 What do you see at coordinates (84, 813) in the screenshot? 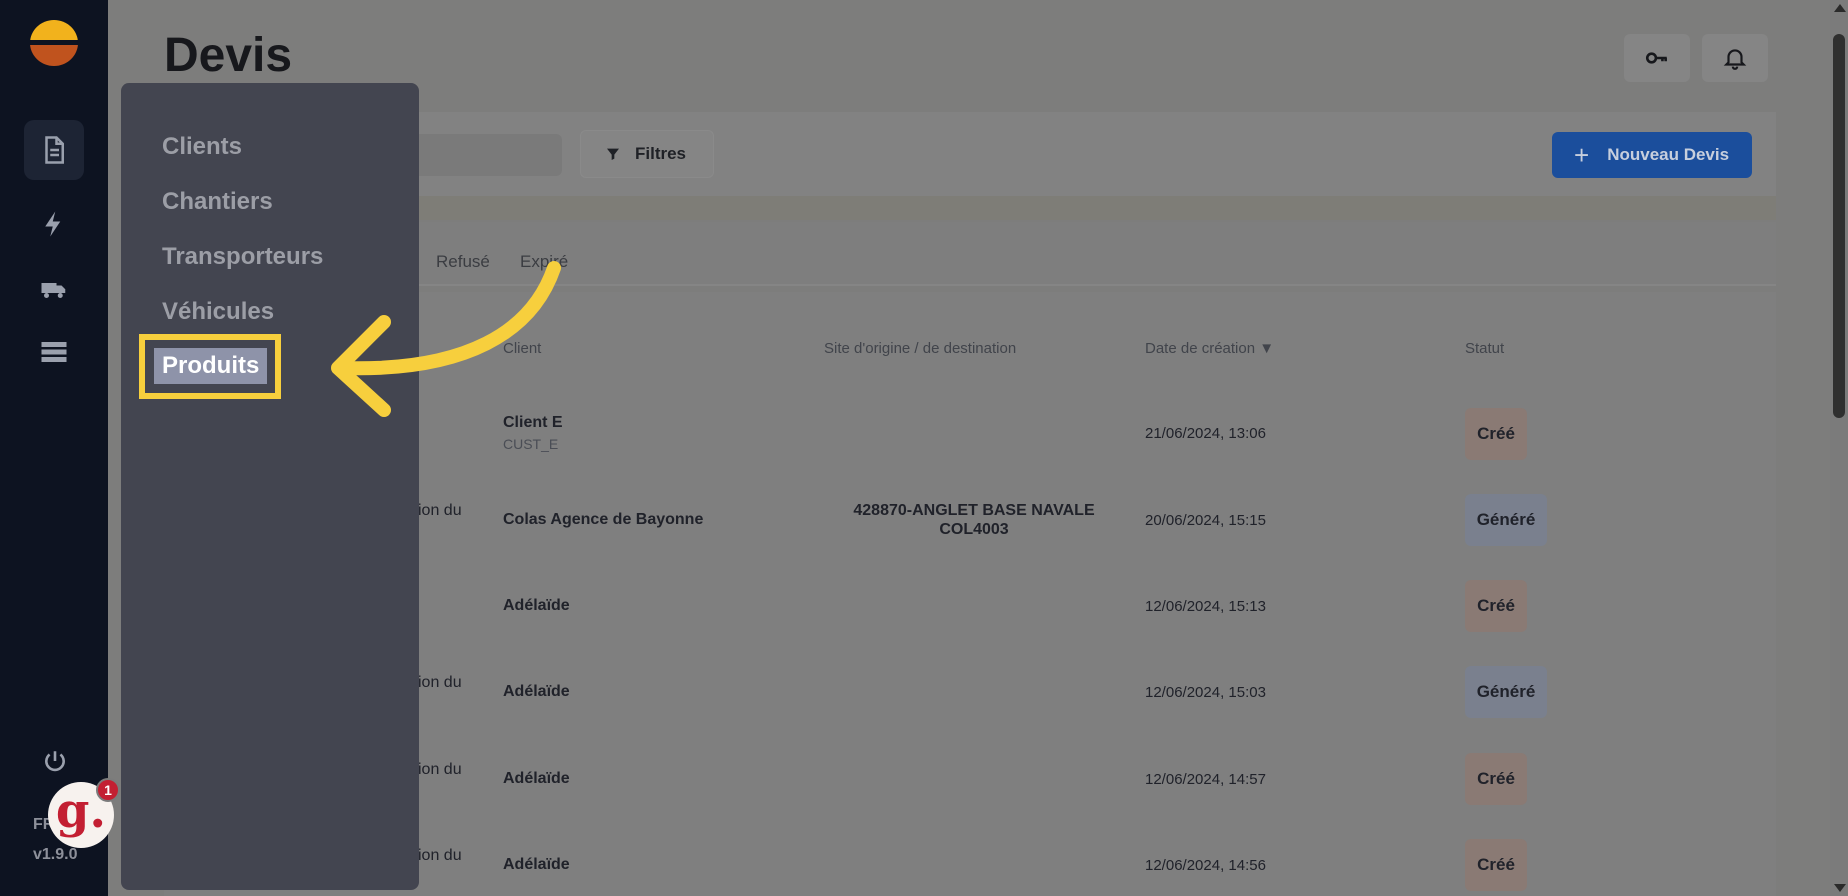
I see `guide-assistant-button: g. 1` at bounding box center [84, 813].